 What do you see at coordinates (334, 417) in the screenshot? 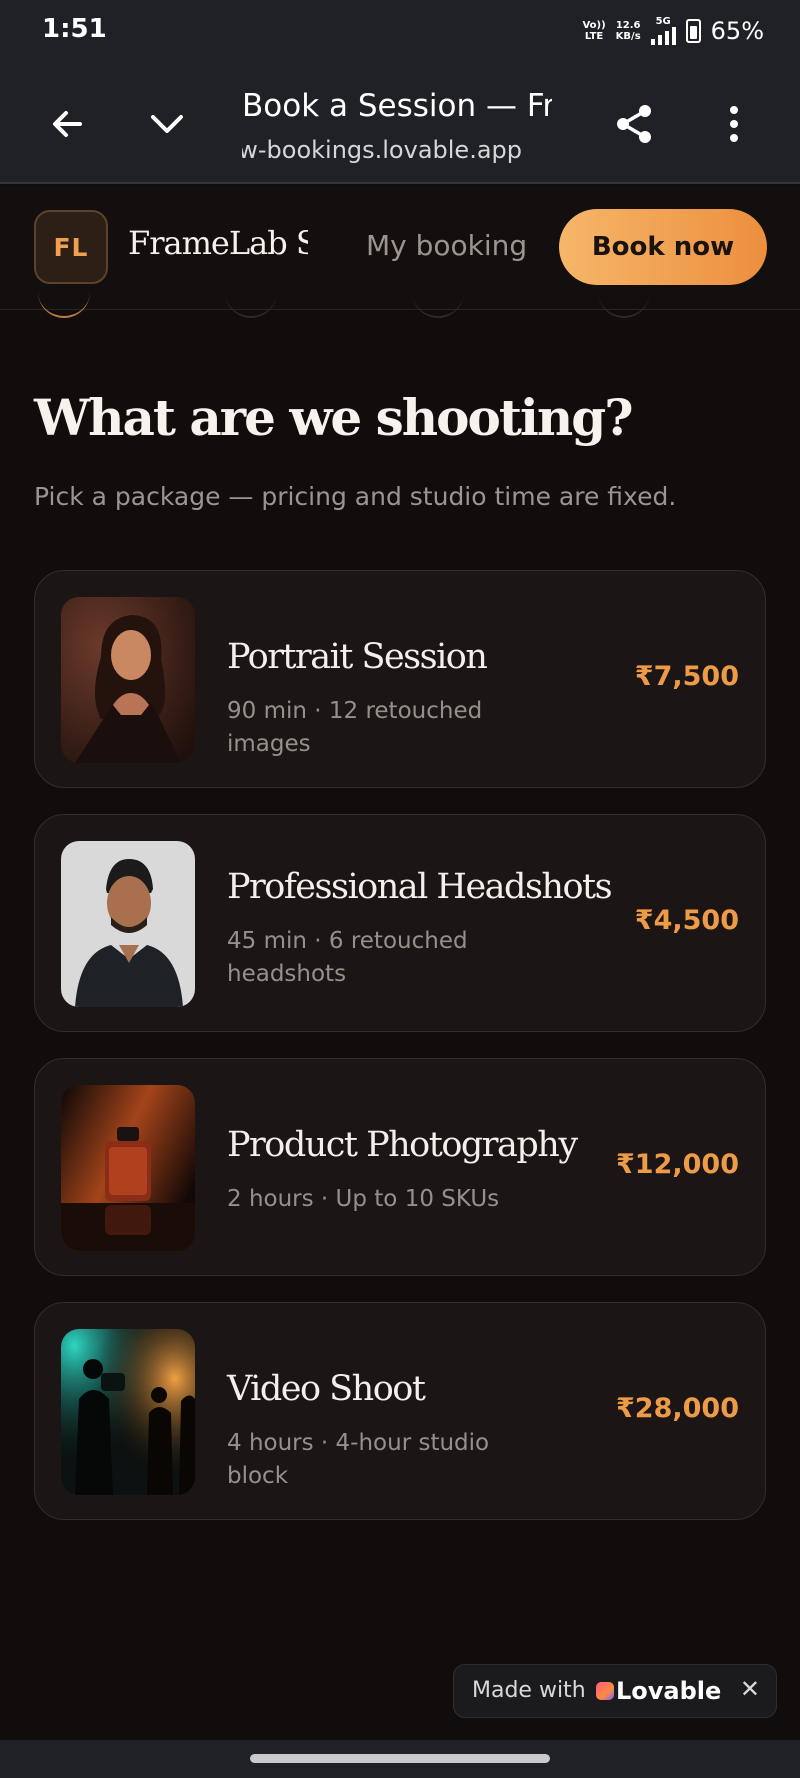
I see `page-title: What are we shooting?` at bounding box center [334, 417].